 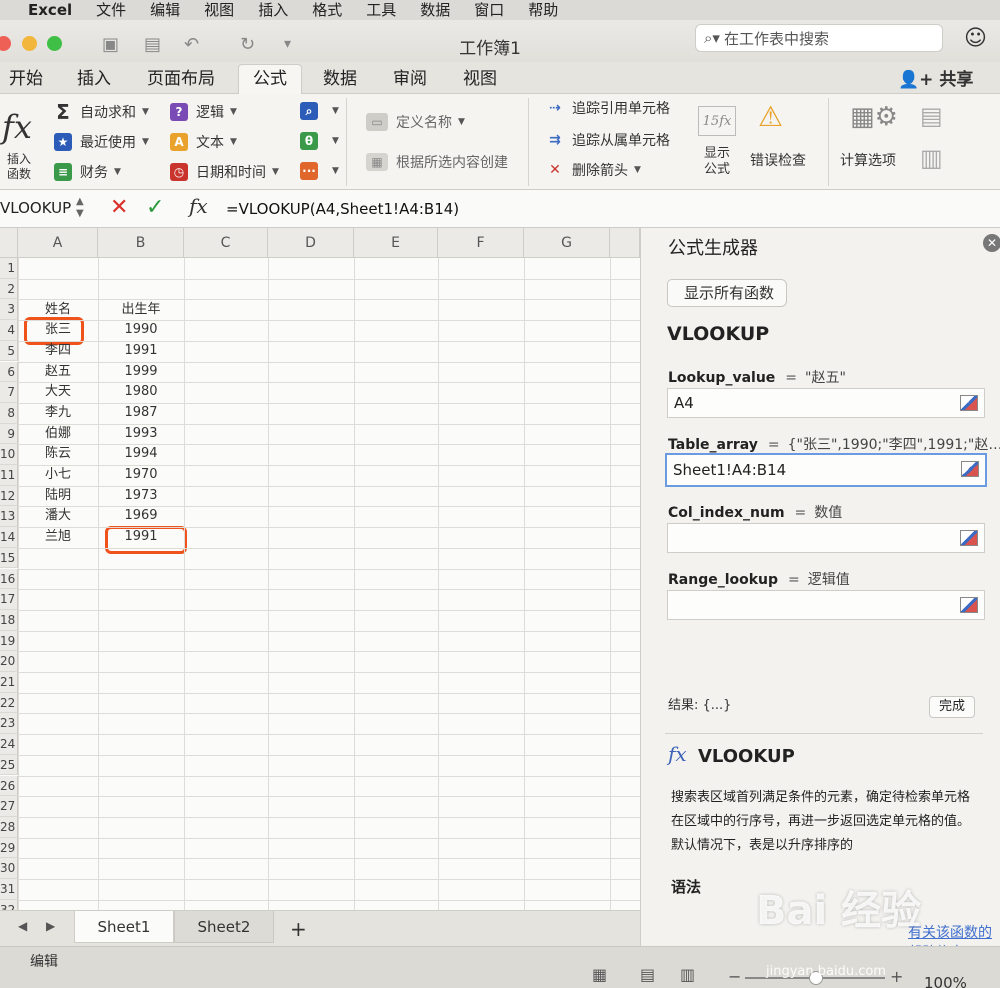 What do you see at coordinates (270, 79) in the screenshot?
I see `tab-formulas: 公式` at bounding box center [270, 79].